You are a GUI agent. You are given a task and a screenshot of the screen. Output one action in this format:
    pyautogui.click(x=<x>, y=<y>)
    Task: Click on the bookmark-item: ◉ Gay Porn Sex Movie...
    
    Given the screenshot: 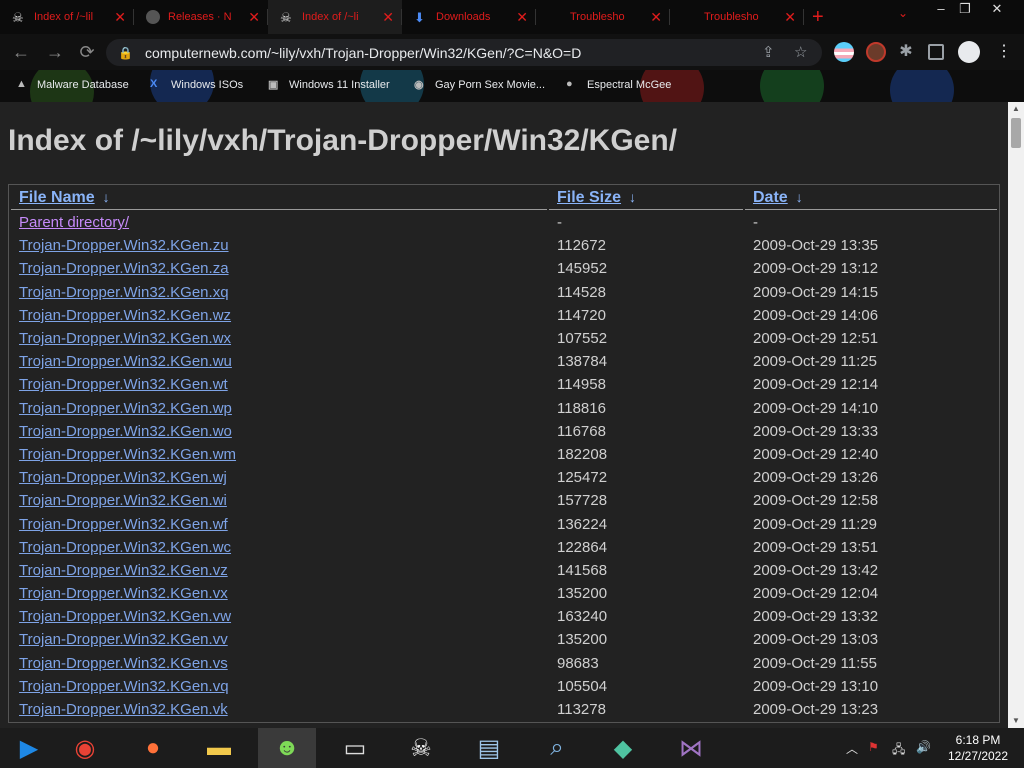 What is the action you would take?
    pyautogui.click(x=479, y=85)
    